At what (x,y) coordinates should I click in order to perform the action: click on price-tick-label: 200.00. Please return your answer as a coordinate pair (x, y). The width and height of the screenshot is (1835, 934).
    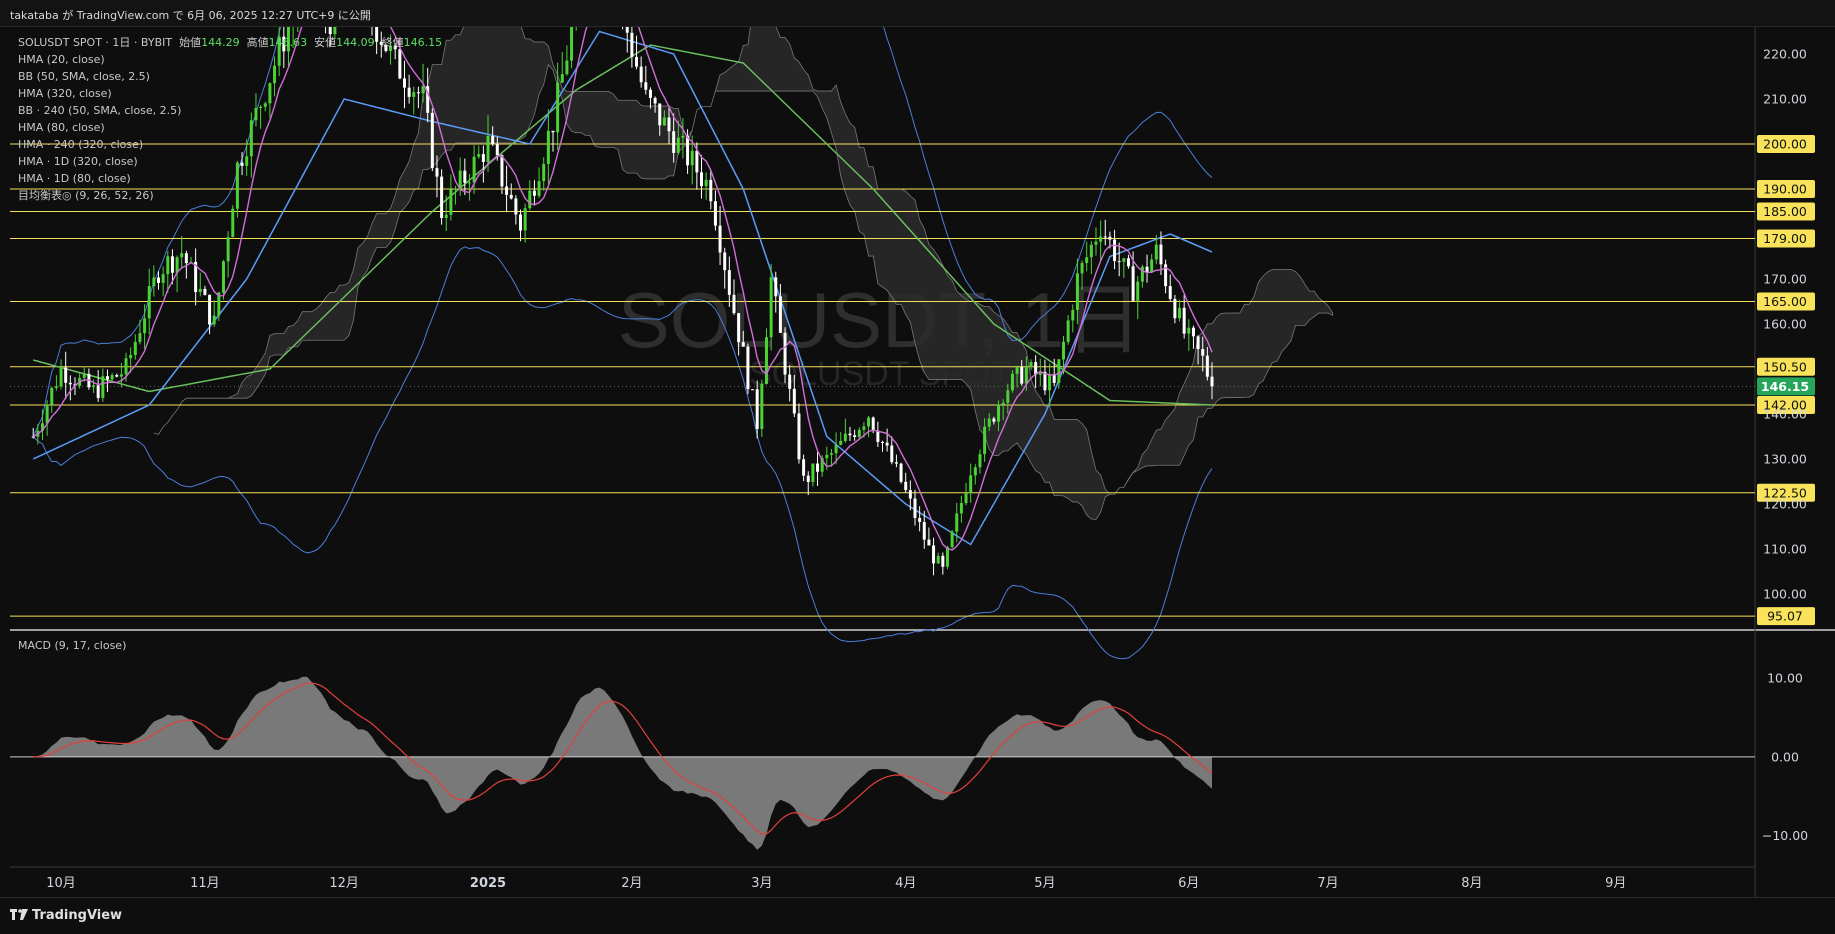
    Looking at the image, I should click on (1785, 144).